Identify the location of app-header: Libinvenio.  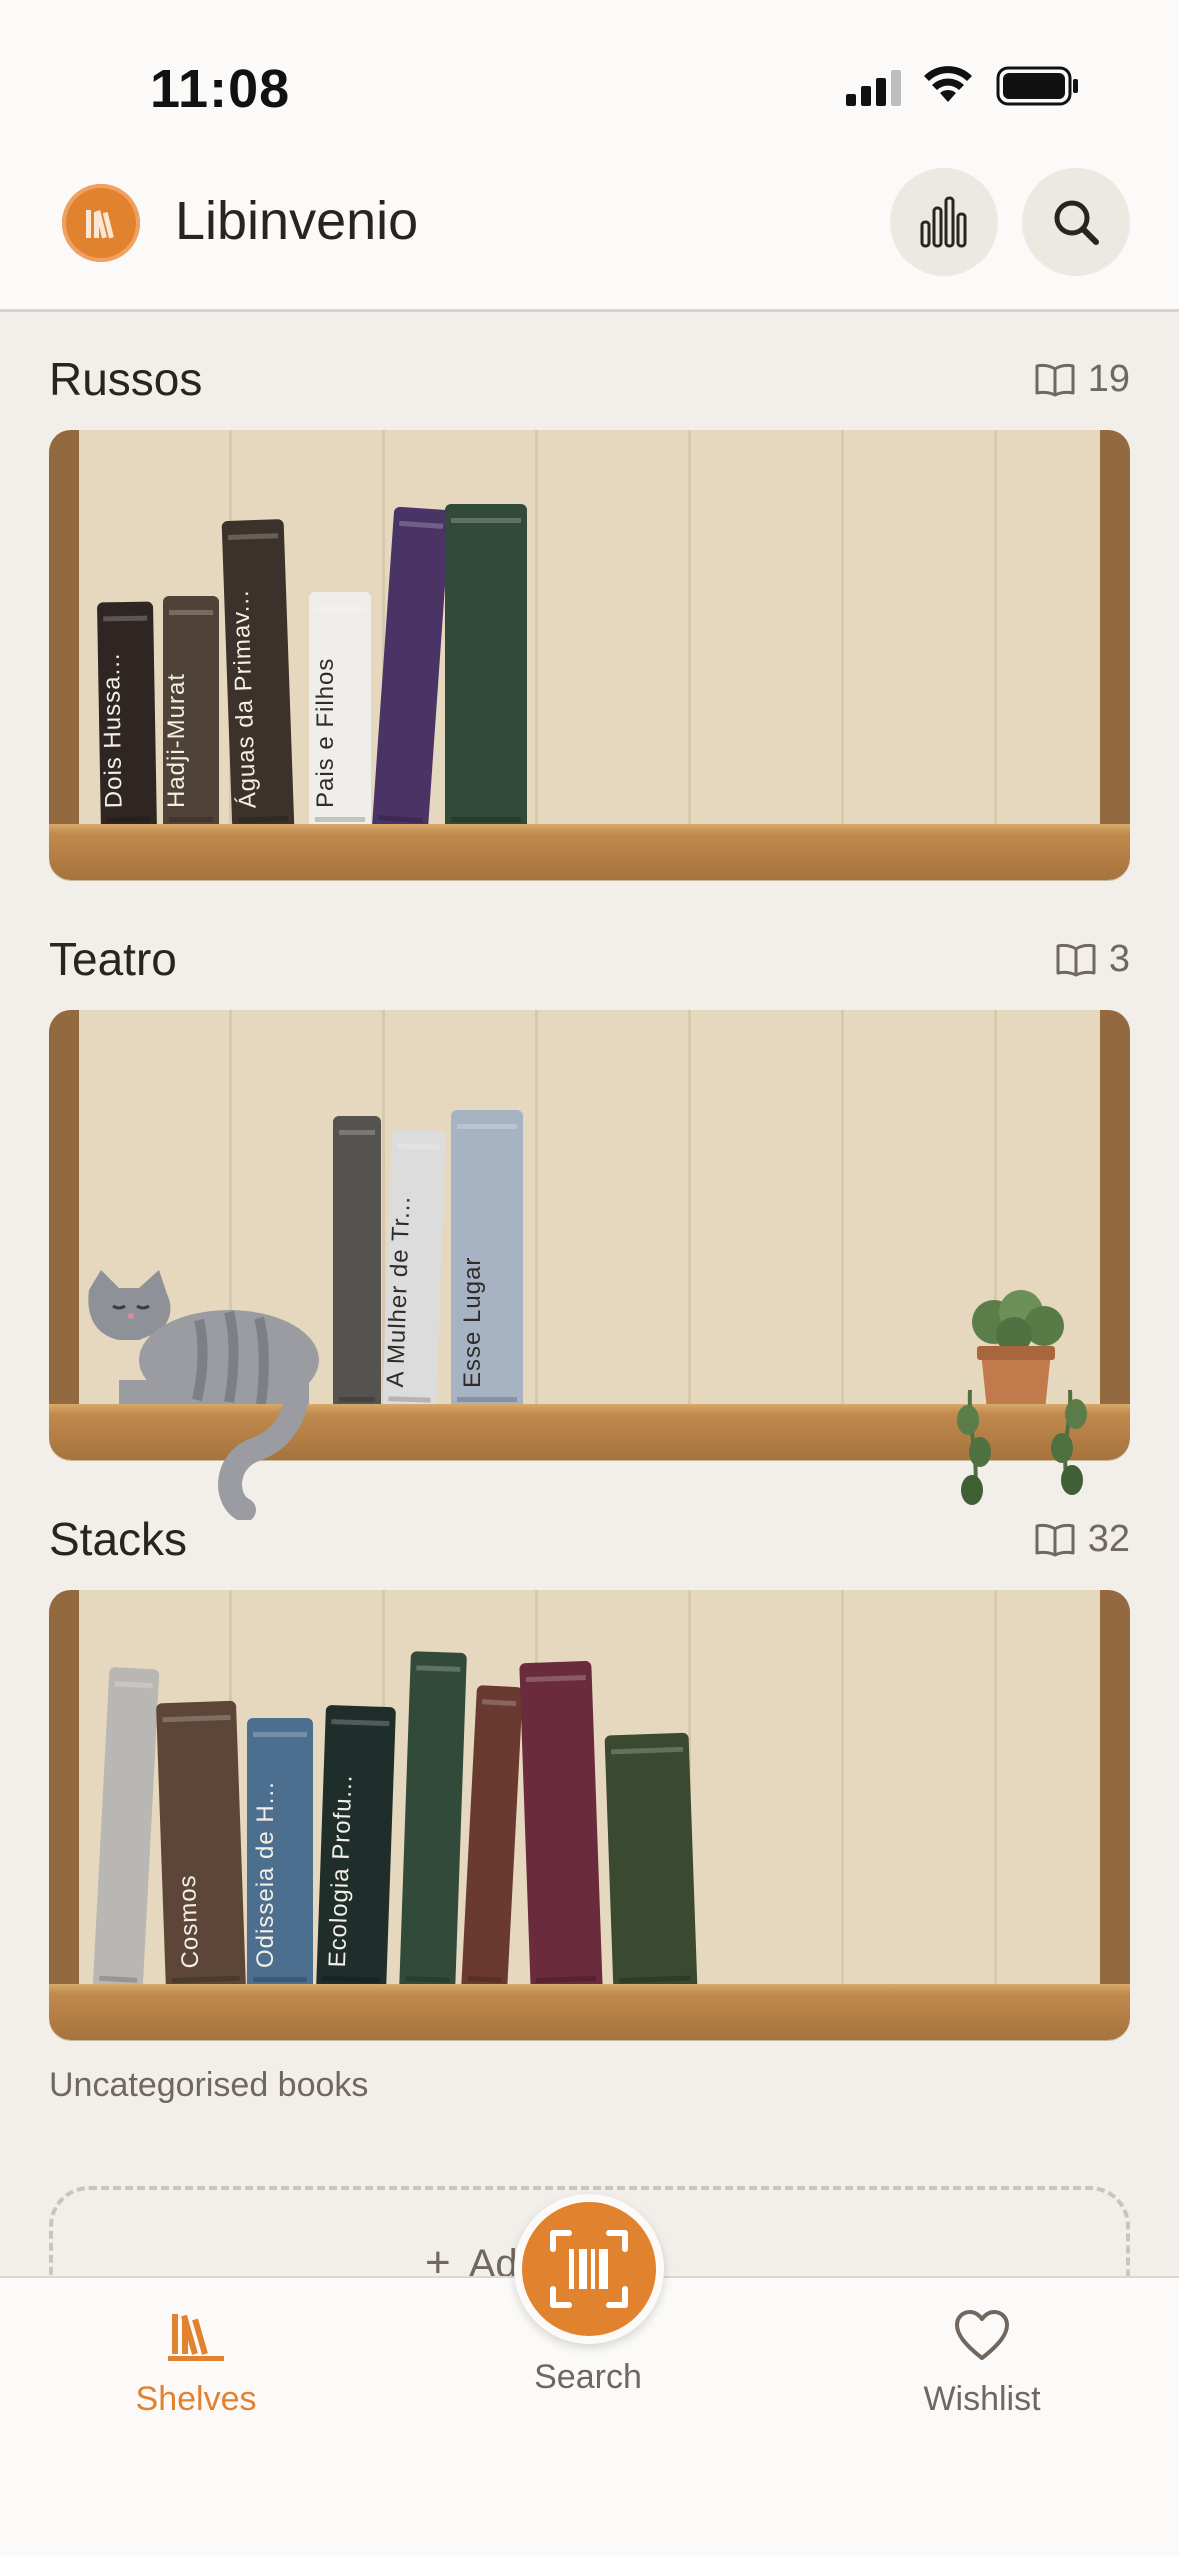
(589, 236).